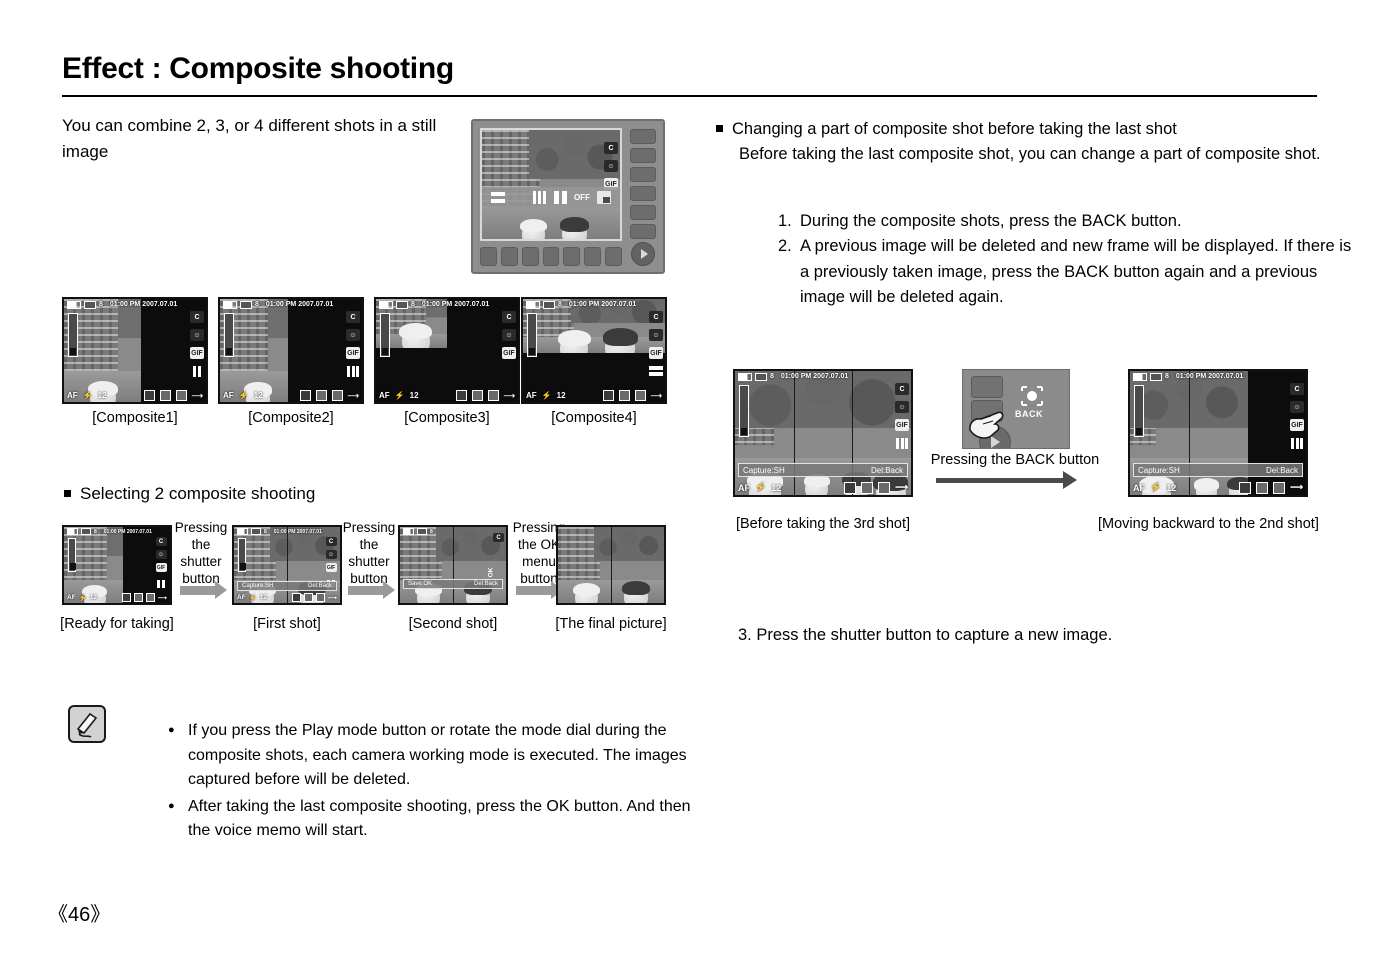 The width and height of the screenshot is (1381, 954). Describe the element at coordinates (519, 197) in the screenshot. I see `menu-composite-4-grid-icon` at that location.